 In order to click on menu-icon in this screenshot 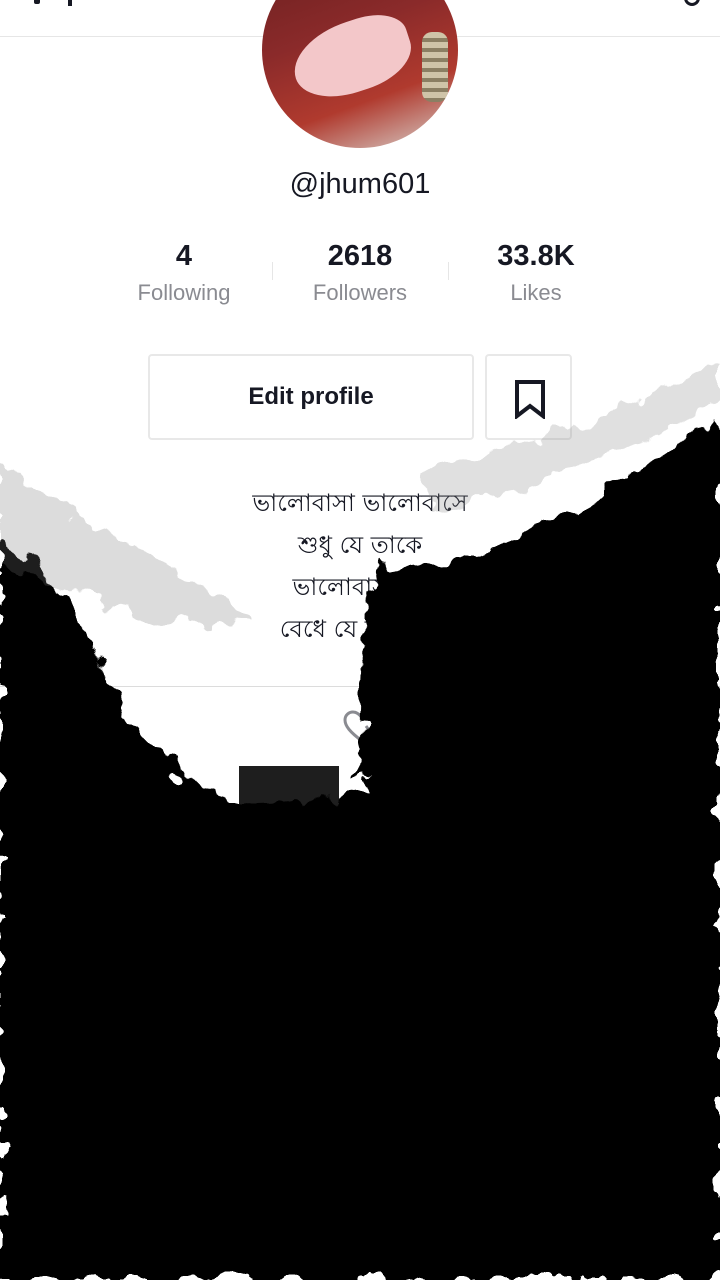, I will do `click(692, 3)`.